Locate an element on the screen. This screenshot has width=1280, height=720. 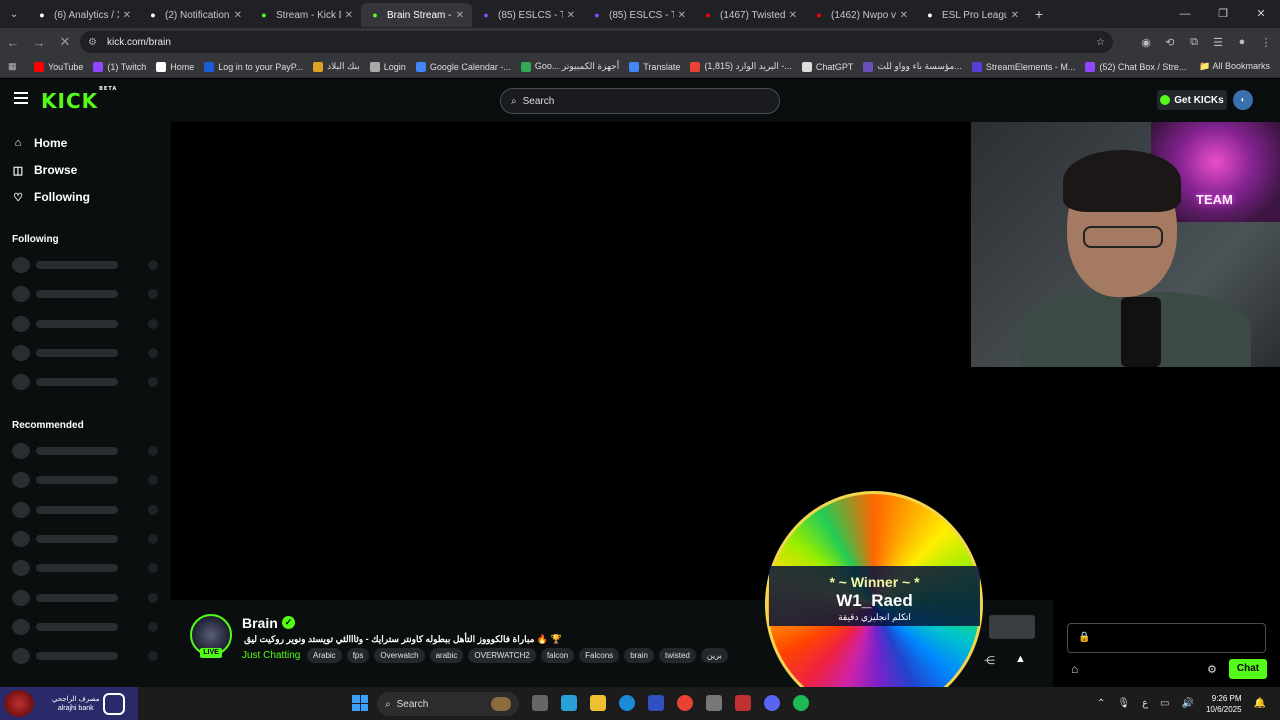
stream-tag: fps is located at coordinates (358, 655).